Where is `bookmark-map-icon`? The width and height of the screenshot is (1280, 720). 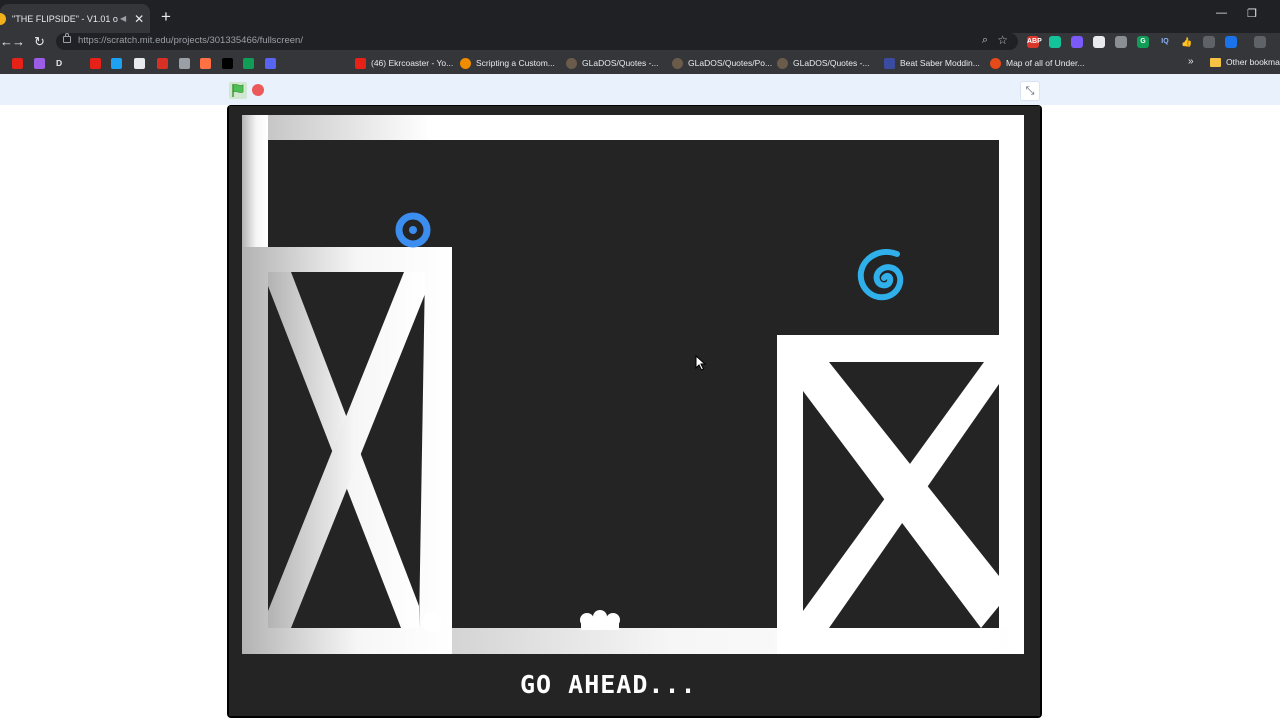
bookmark-map-icon is located at coordinates (995, 63).